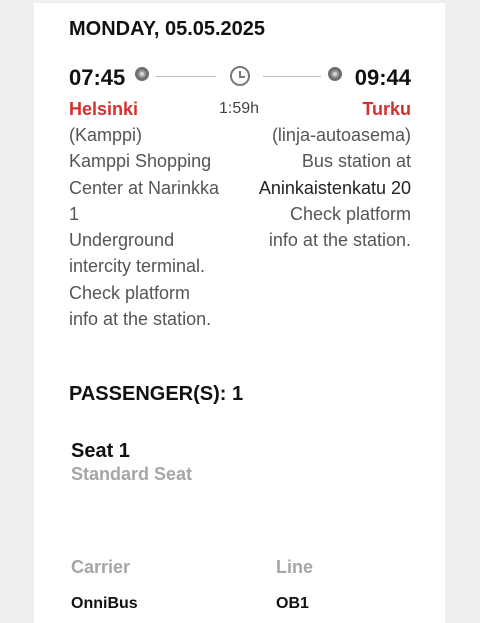  What do you see at coordinates (334, 187) in the screenshot?
I see `arrival-desc-line: Aninkaistenkatu 20` at bounding box center [334, 187].